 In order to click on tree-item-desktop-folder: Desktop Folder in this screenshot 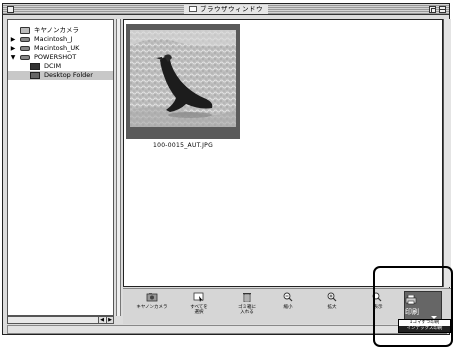, I will do `click(60, 75)`.